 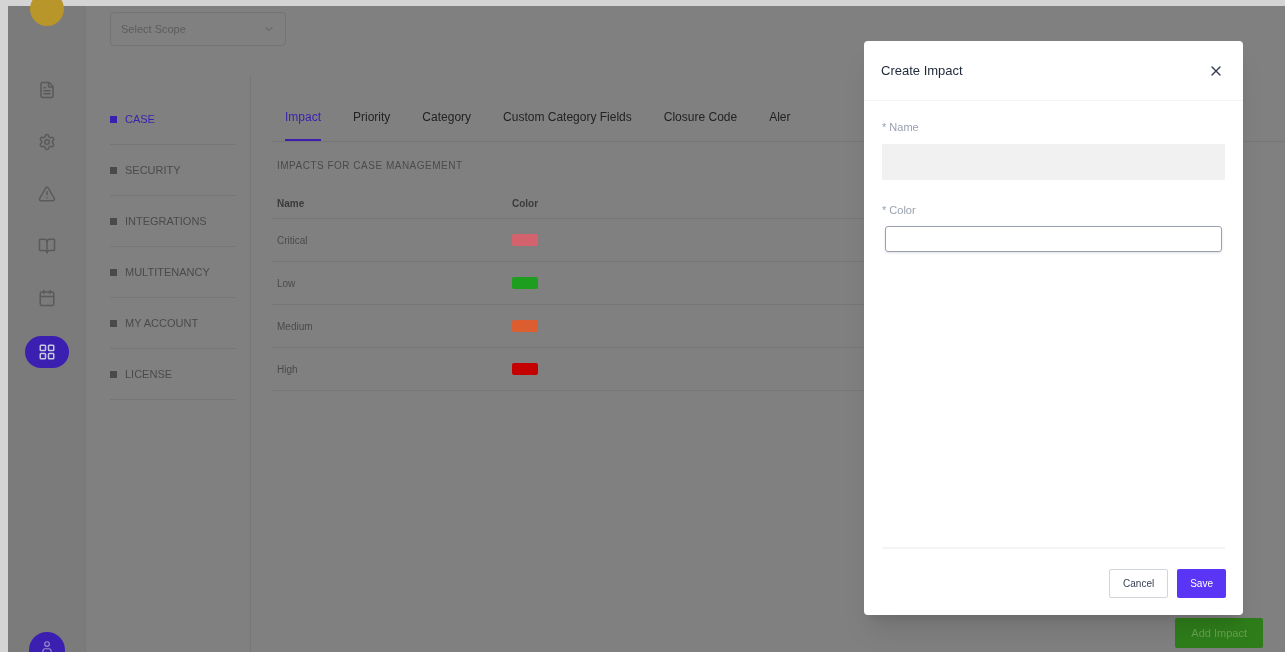 What do you see at coordinates (1201, 583) in the screenshot?
I see `save-button: Save` at bounding box center [1201, 583].